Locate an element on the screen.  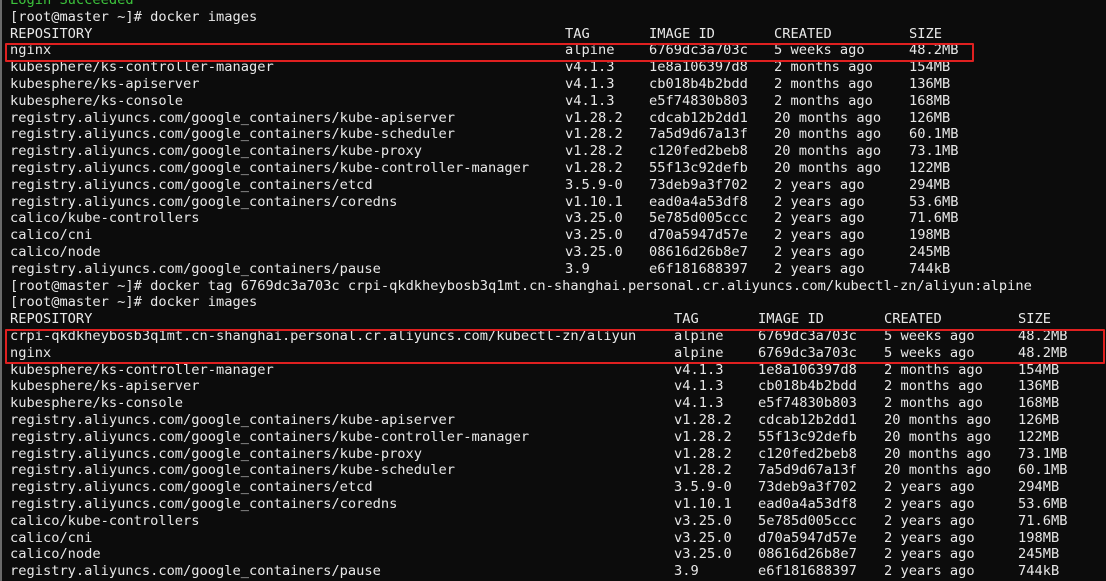
cell-image-id: 73deb9a3f702 is located at coordinates (698, 184).